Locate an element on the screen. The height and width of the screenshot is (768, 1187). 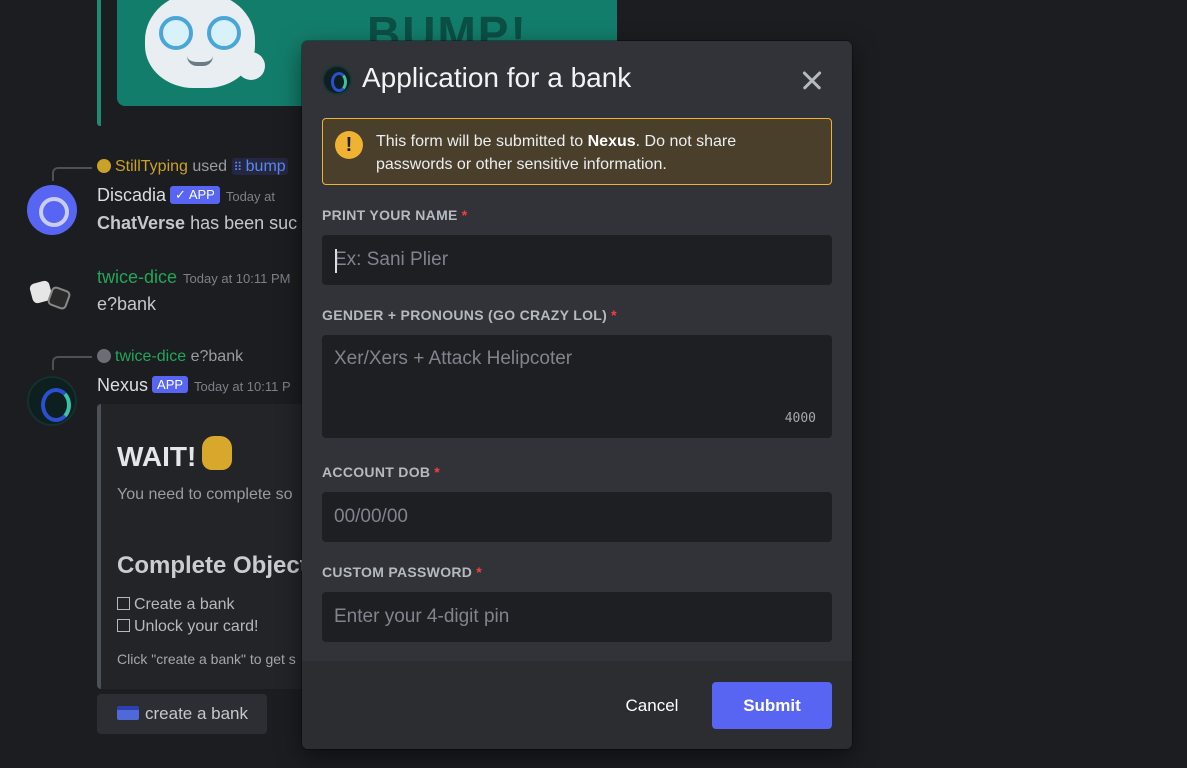
reply-preview: twice-dice e?bank is located at coordinates (170, 357).